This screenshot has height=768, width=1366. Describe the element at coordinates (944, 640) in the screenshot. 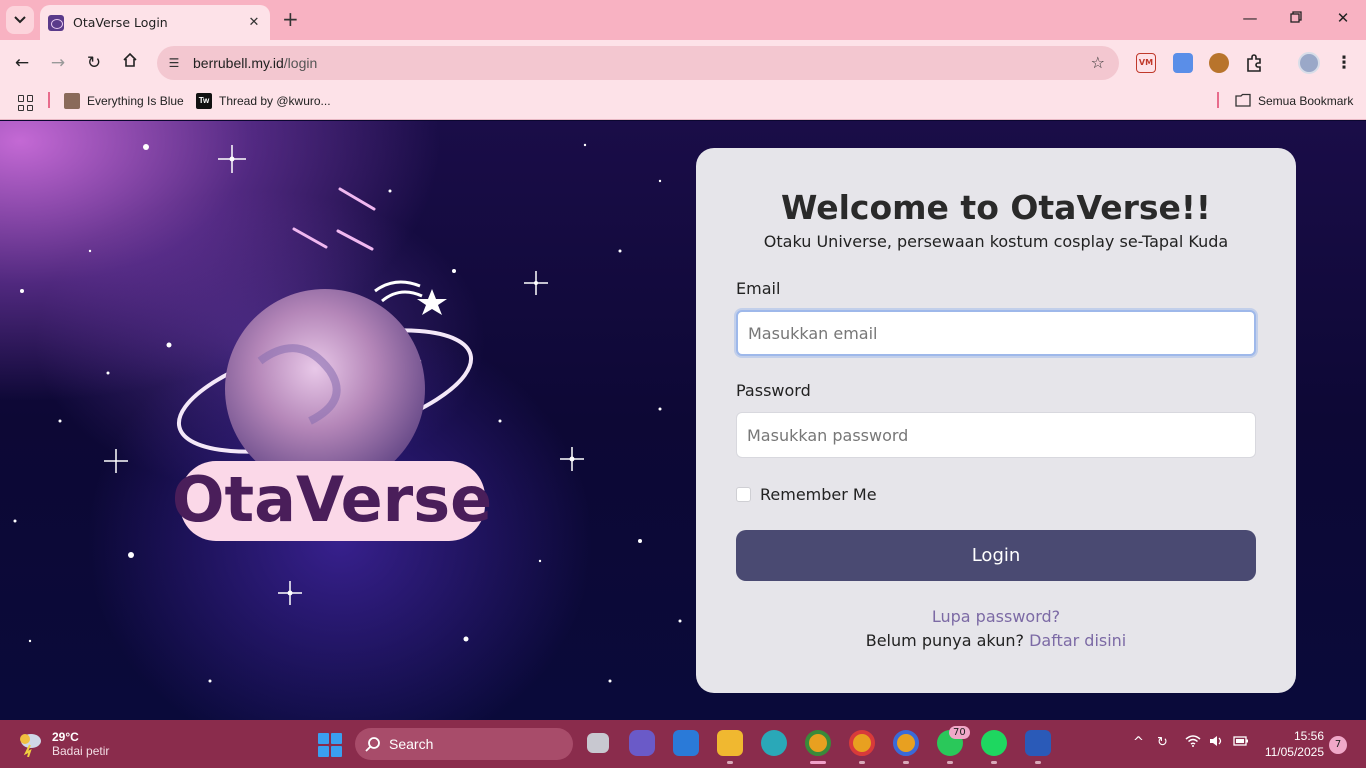

I see `register-prefix: Belum punya akun?` at that location.